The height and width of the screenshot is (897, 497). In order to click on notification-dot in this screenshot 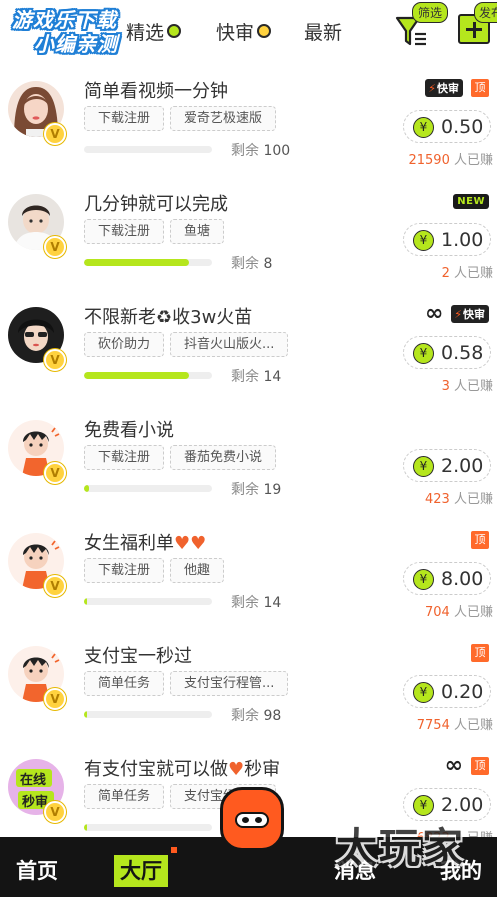, I will do `click(174, 850)`.